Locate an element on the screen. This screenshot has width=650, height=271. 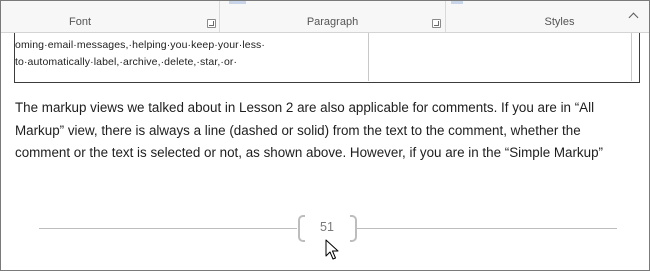
font-group-label: Font is located at coordinates (79, 22).